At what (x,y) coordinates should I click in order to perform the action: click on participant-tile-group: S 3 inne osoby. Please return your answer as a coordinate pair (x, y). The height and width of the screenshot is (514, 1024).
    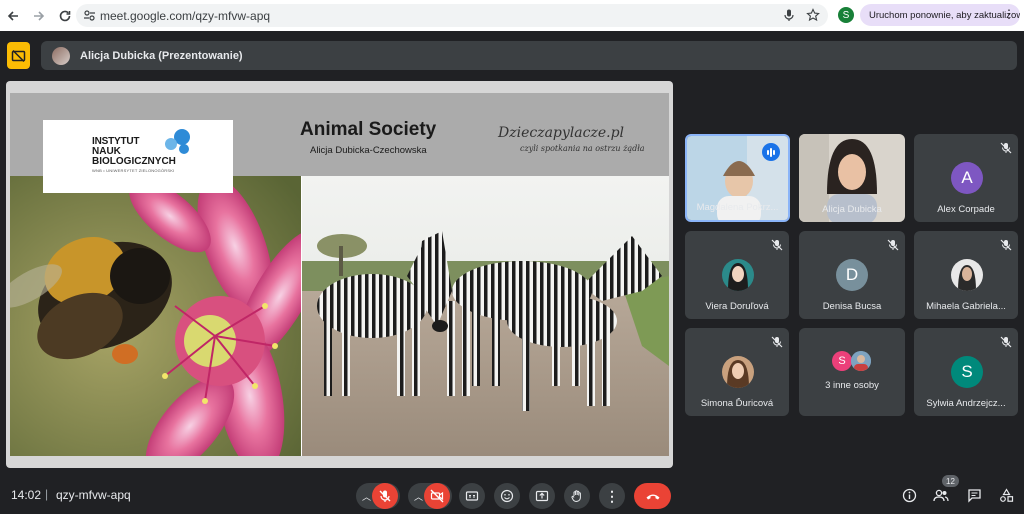
    Looking at the image, I should click on (852, 372).